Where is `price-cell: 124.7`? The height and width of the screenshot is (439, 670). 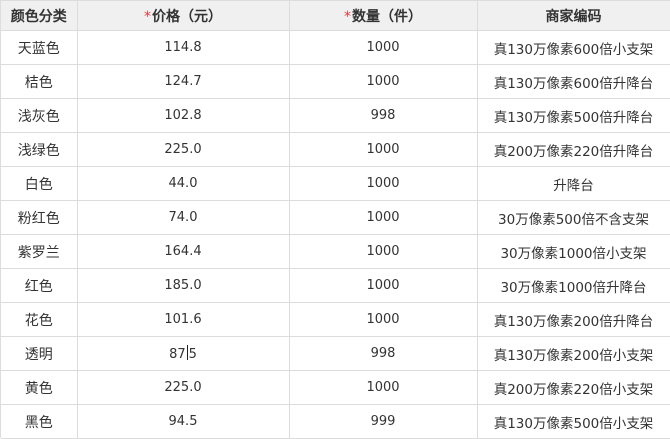 price-cell: 124.7 is located at coordinates (183, 81).